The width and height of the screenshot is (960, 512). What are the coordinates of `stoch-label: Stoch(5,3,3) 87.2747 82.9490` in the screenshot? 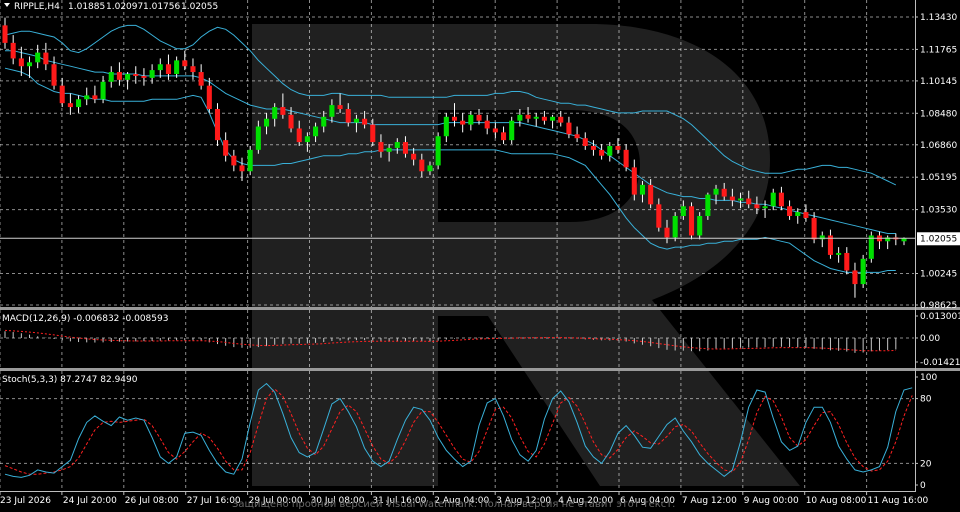 It's located at (70, 380).